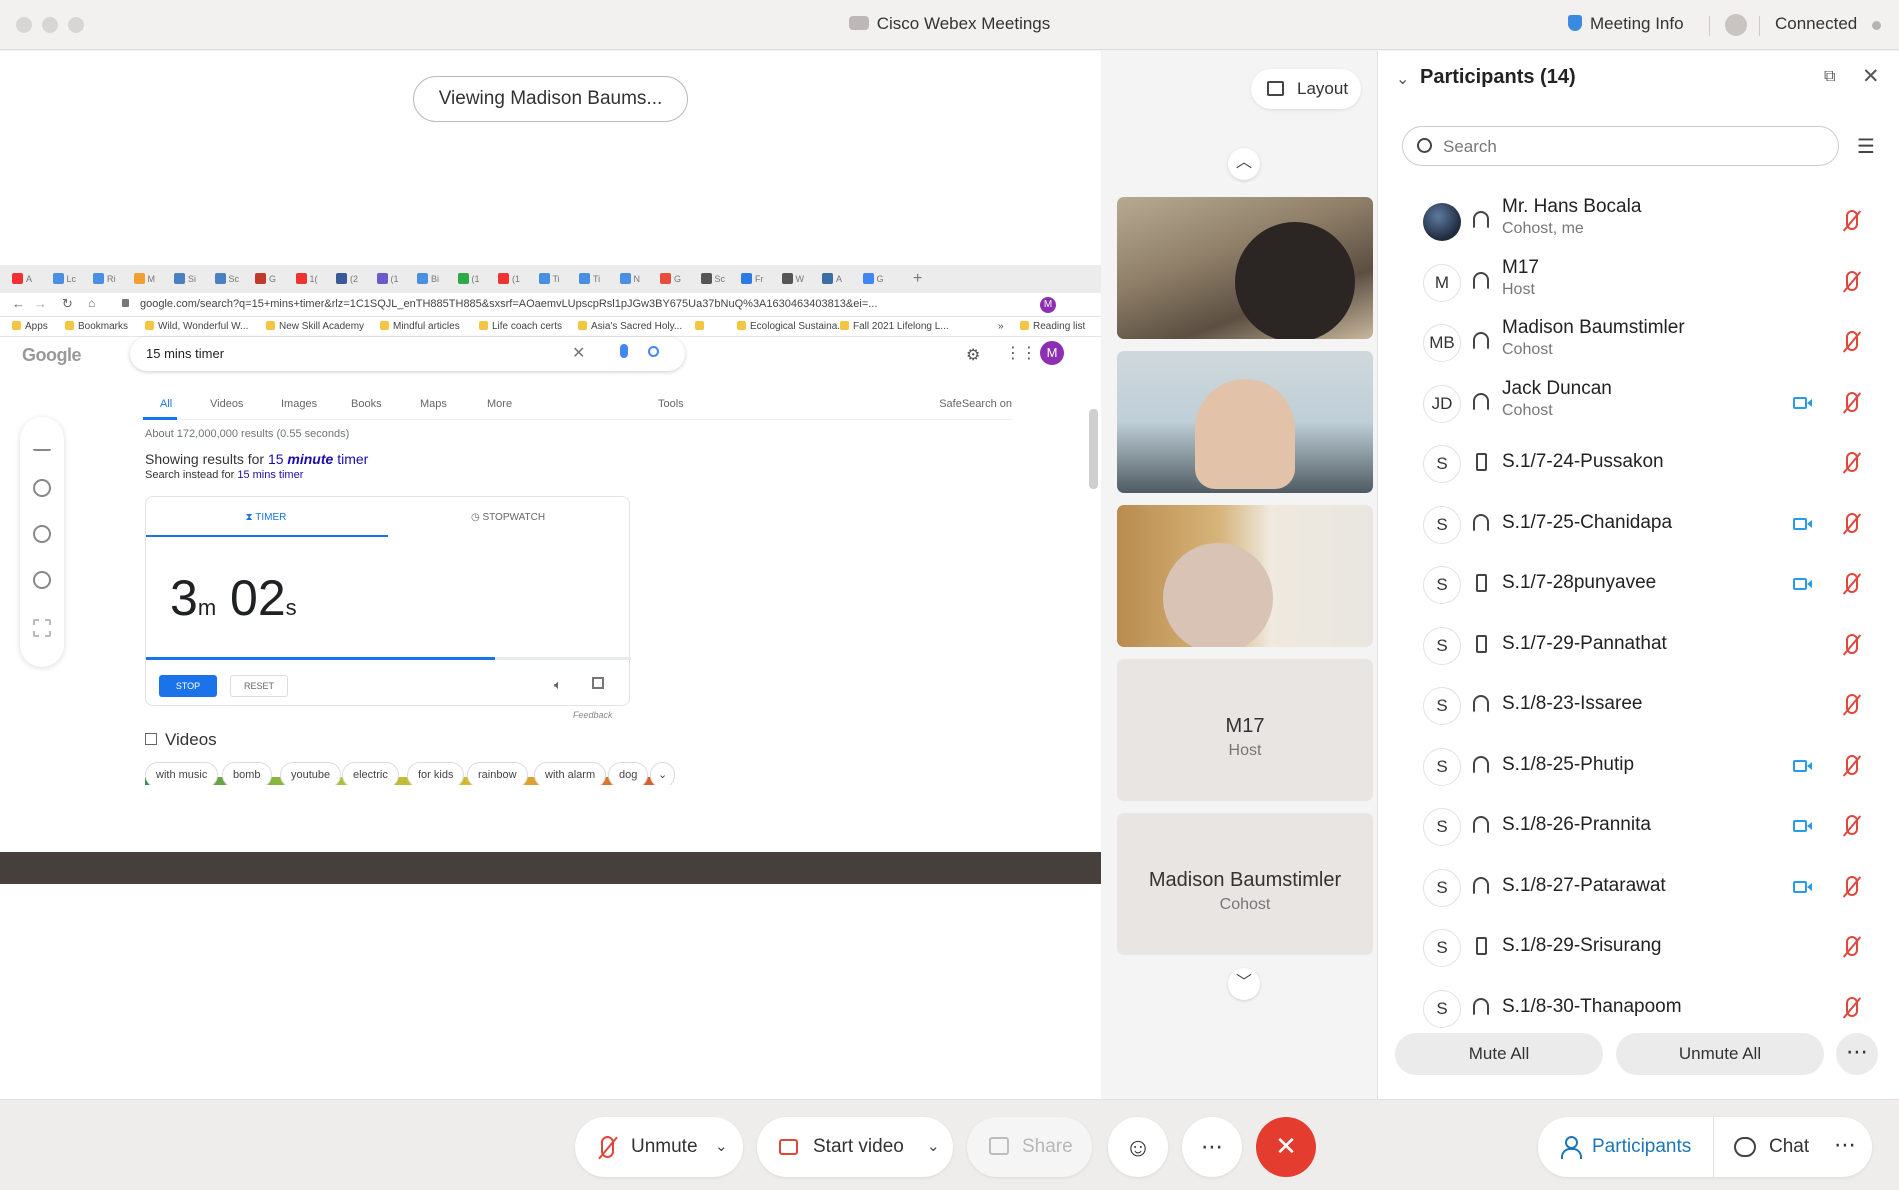 Image resolution: width=1899 pixels, height=1190 pixels. I want to click on participant-row: S S.1/7-28punyavee, so click(1638, 584).